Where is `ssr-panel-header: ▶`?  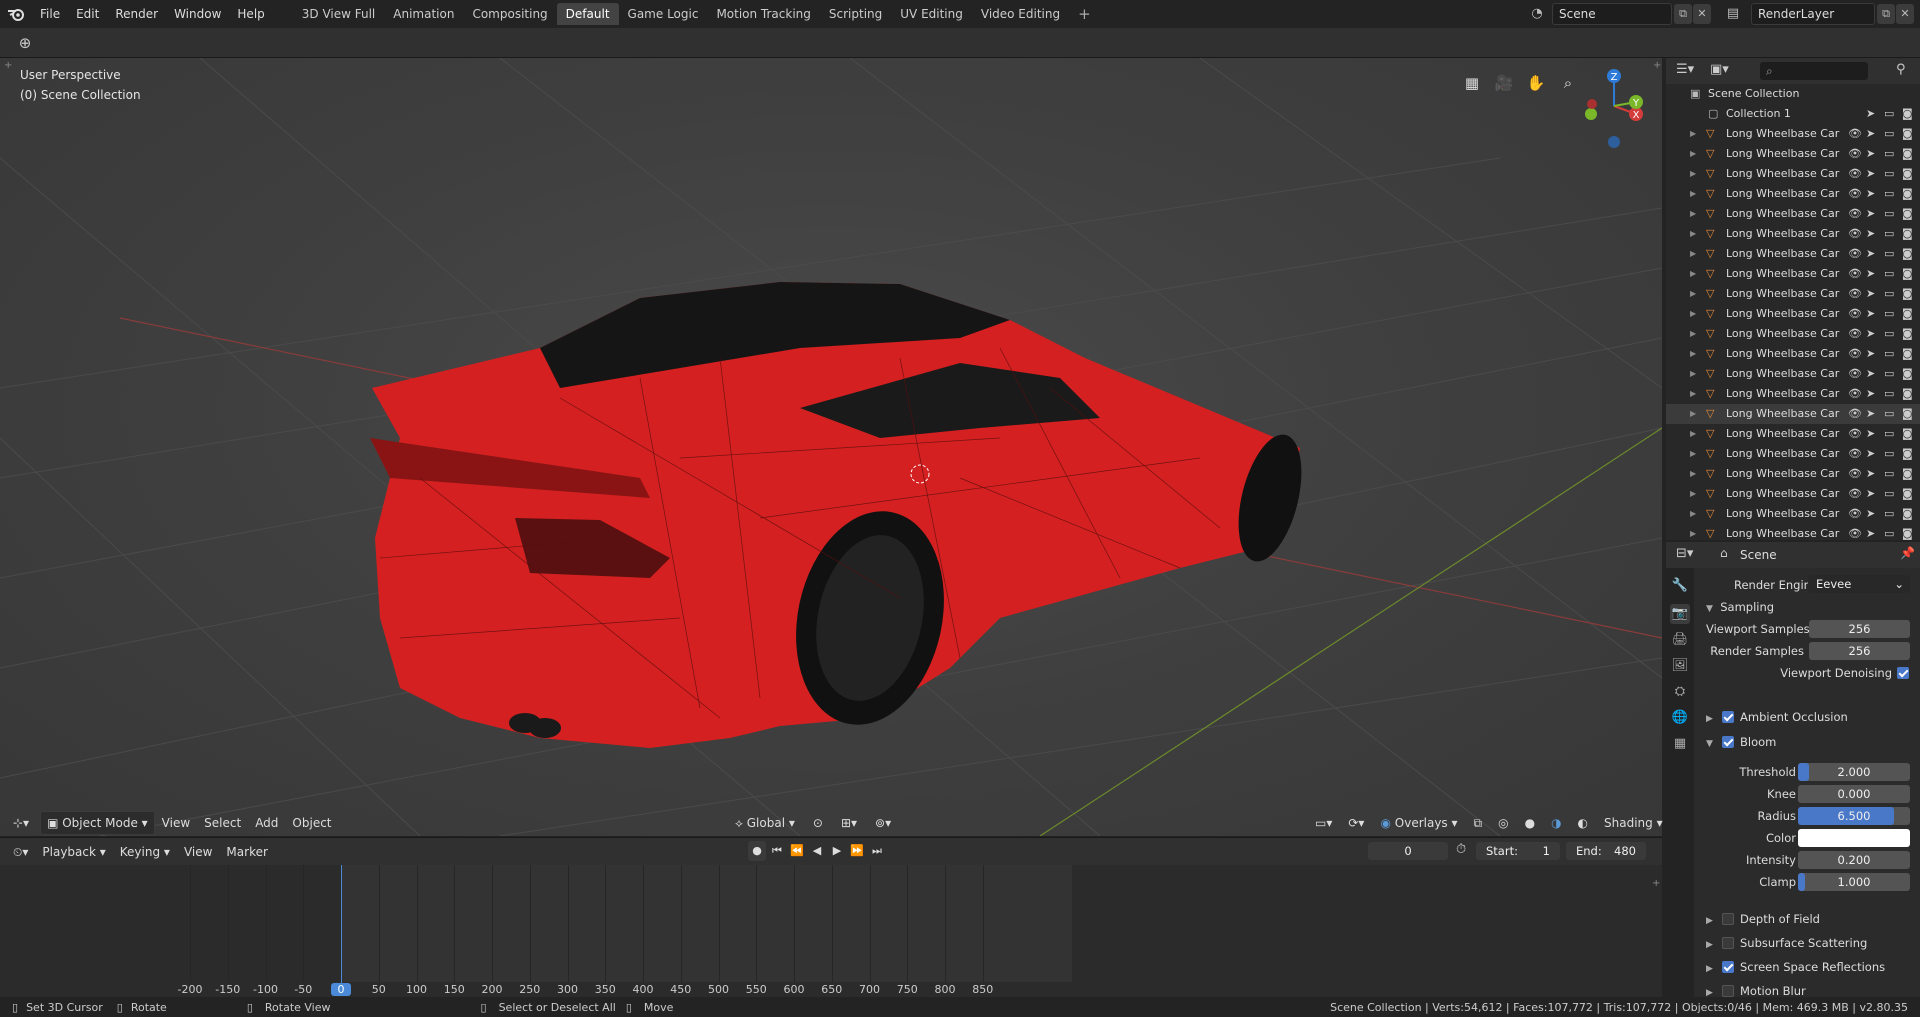 ssr-panel-header: ▶ is located at coordinates (1709, 967).